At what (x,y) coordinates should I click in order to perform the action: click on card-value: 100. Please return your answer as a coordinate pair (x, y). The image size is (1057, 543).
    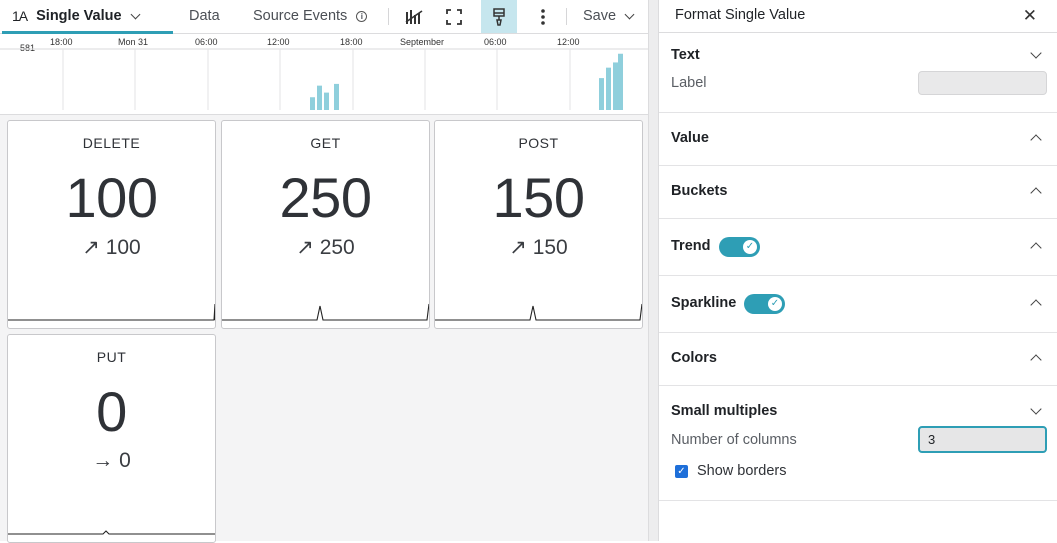
    Looking at the image, I should click on (111, 197).